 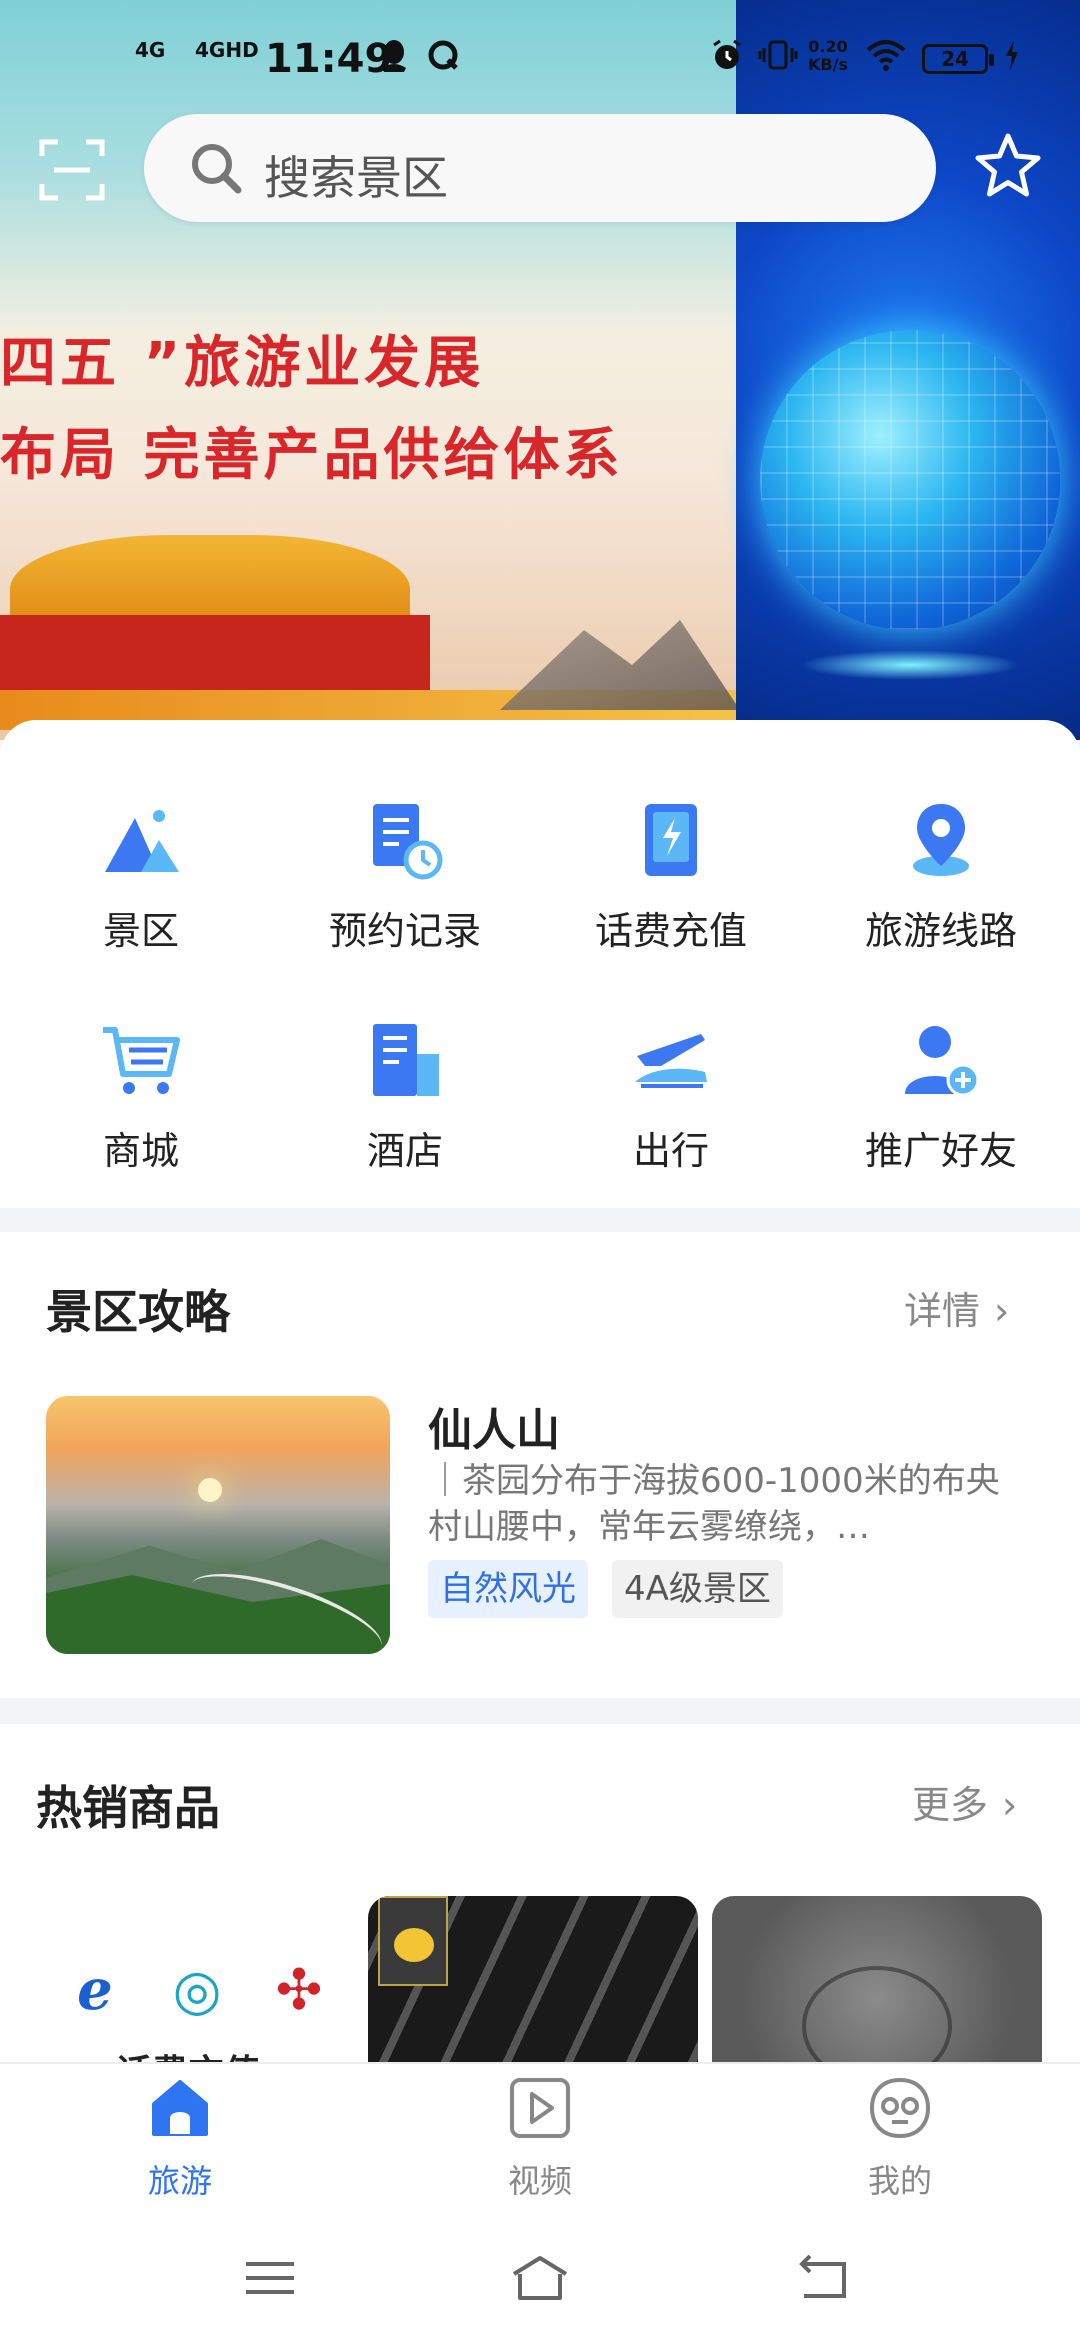 I want to click on net-speed-value: 0.20, so click(x=828, y=46).